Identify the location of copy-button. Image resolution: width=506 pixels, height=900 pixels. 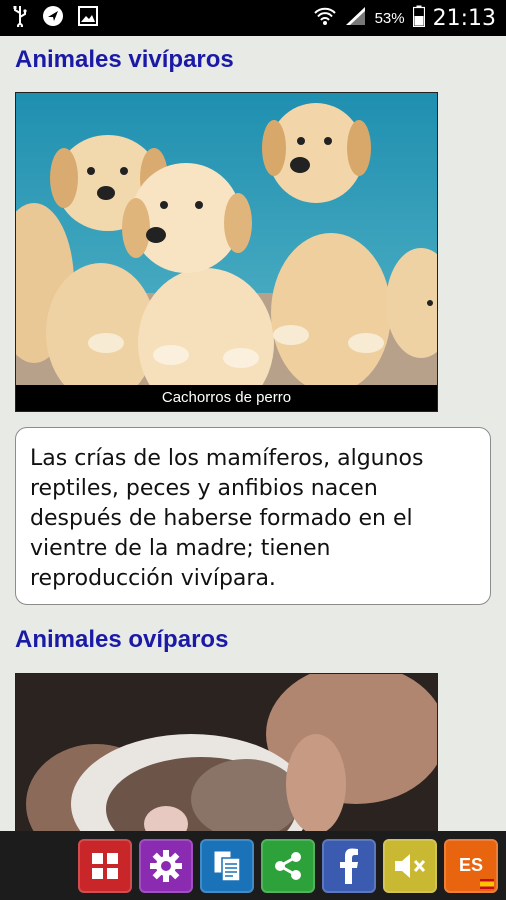
(227, 865).